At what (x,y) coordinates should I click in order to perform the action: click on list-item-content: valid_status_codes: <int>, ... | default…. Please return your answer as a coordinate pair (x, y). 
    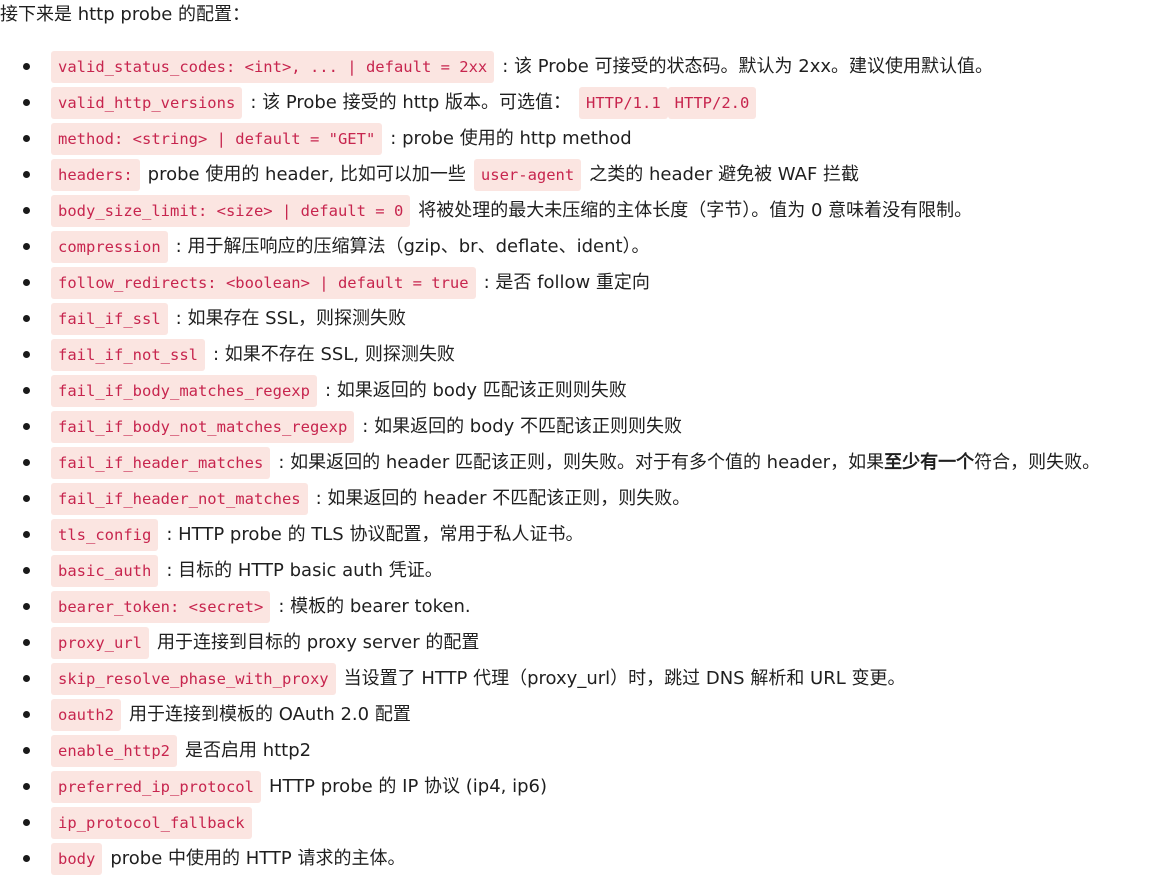
    Looking at the image, I should click on (522, 67).